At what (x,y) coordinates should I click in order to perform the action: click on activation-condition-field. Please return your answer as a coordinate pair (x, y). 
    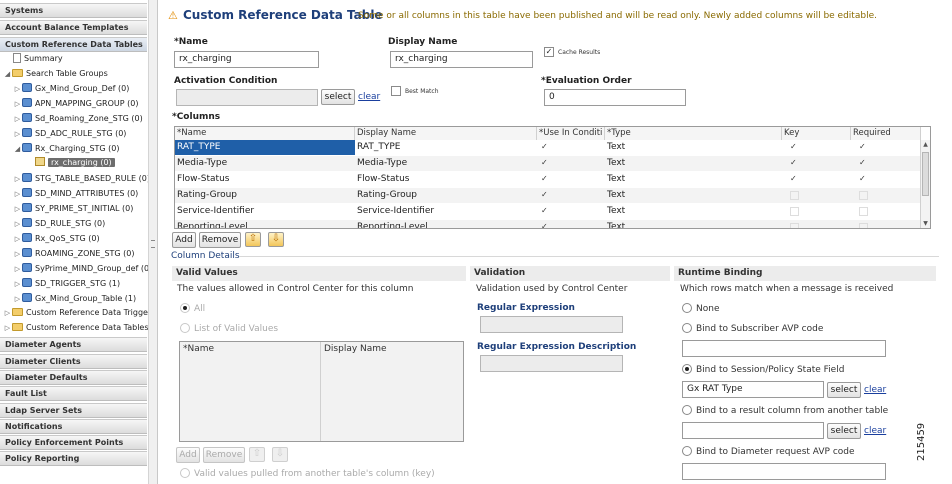
    Looking at the image, I should click on (247, 97).